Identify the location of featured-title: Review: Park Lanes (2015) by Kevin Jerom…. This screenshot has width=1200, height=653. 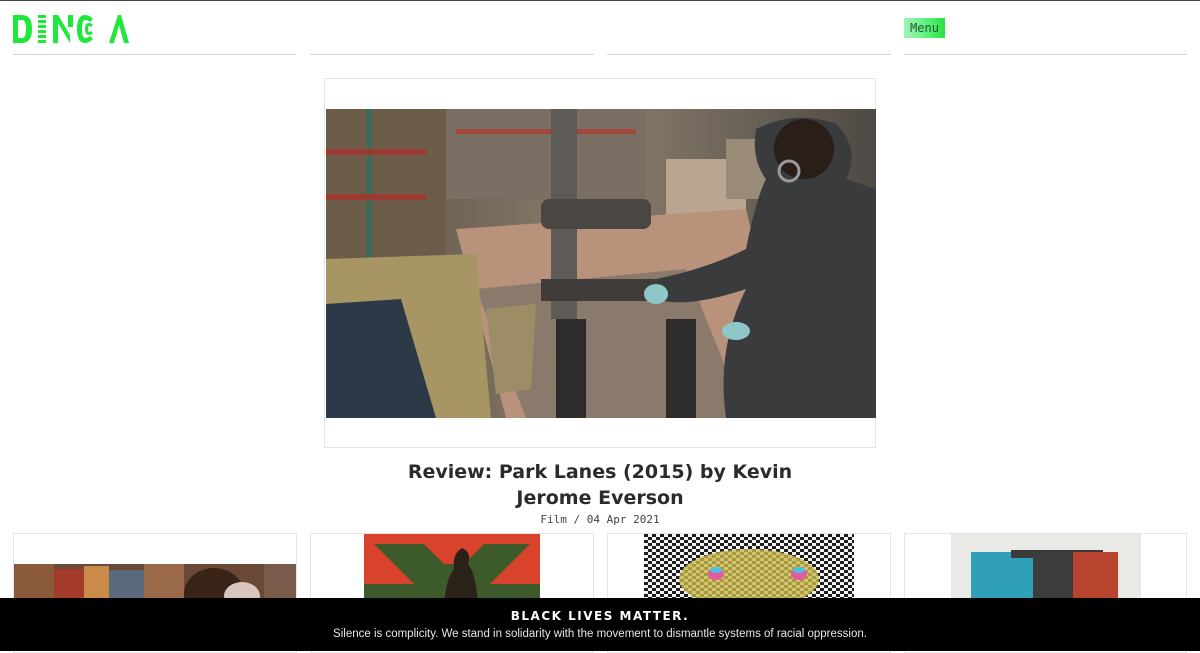
(600, 485).